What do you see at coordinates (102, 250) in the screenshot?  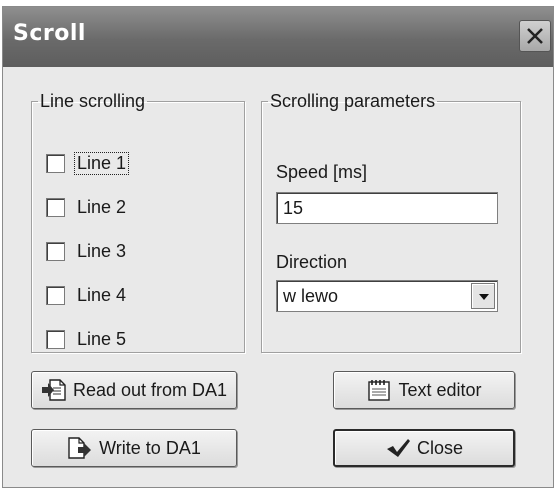 I see `line-3-label: Line 3` at bounding box center [102, 250].